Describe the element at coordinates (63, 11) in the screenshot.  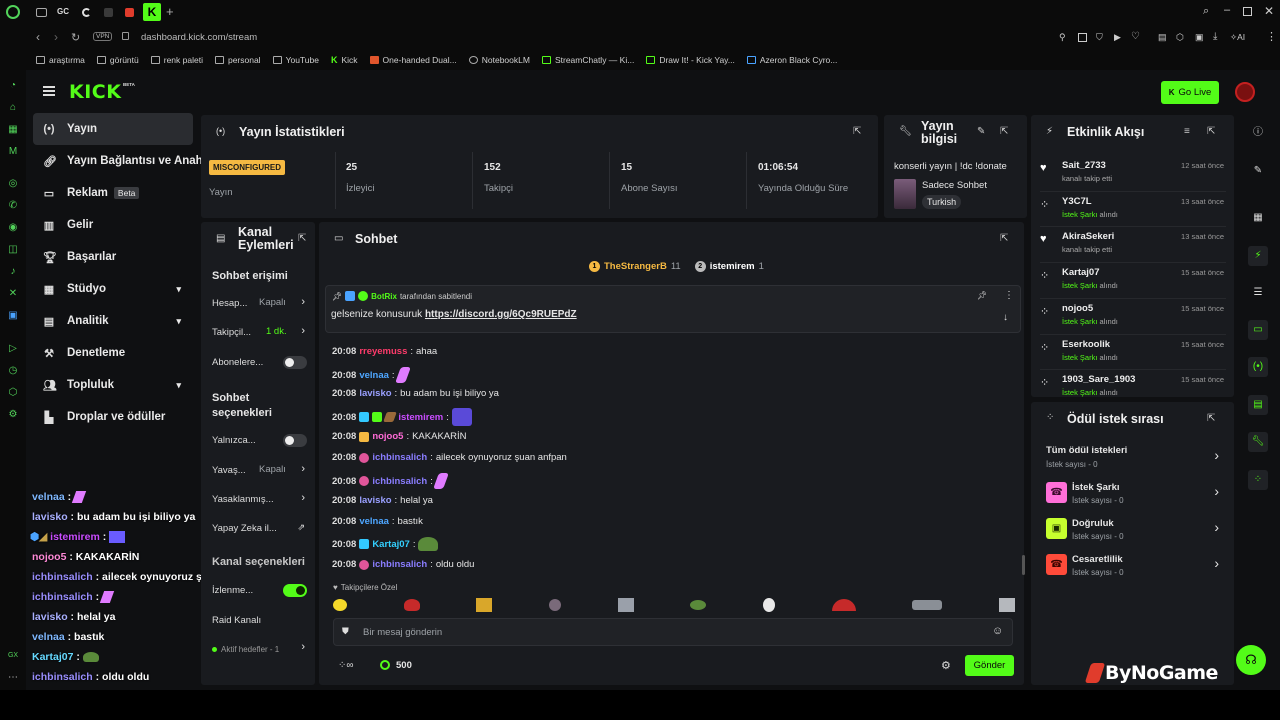
I see `tab-gc: GC` at that location.